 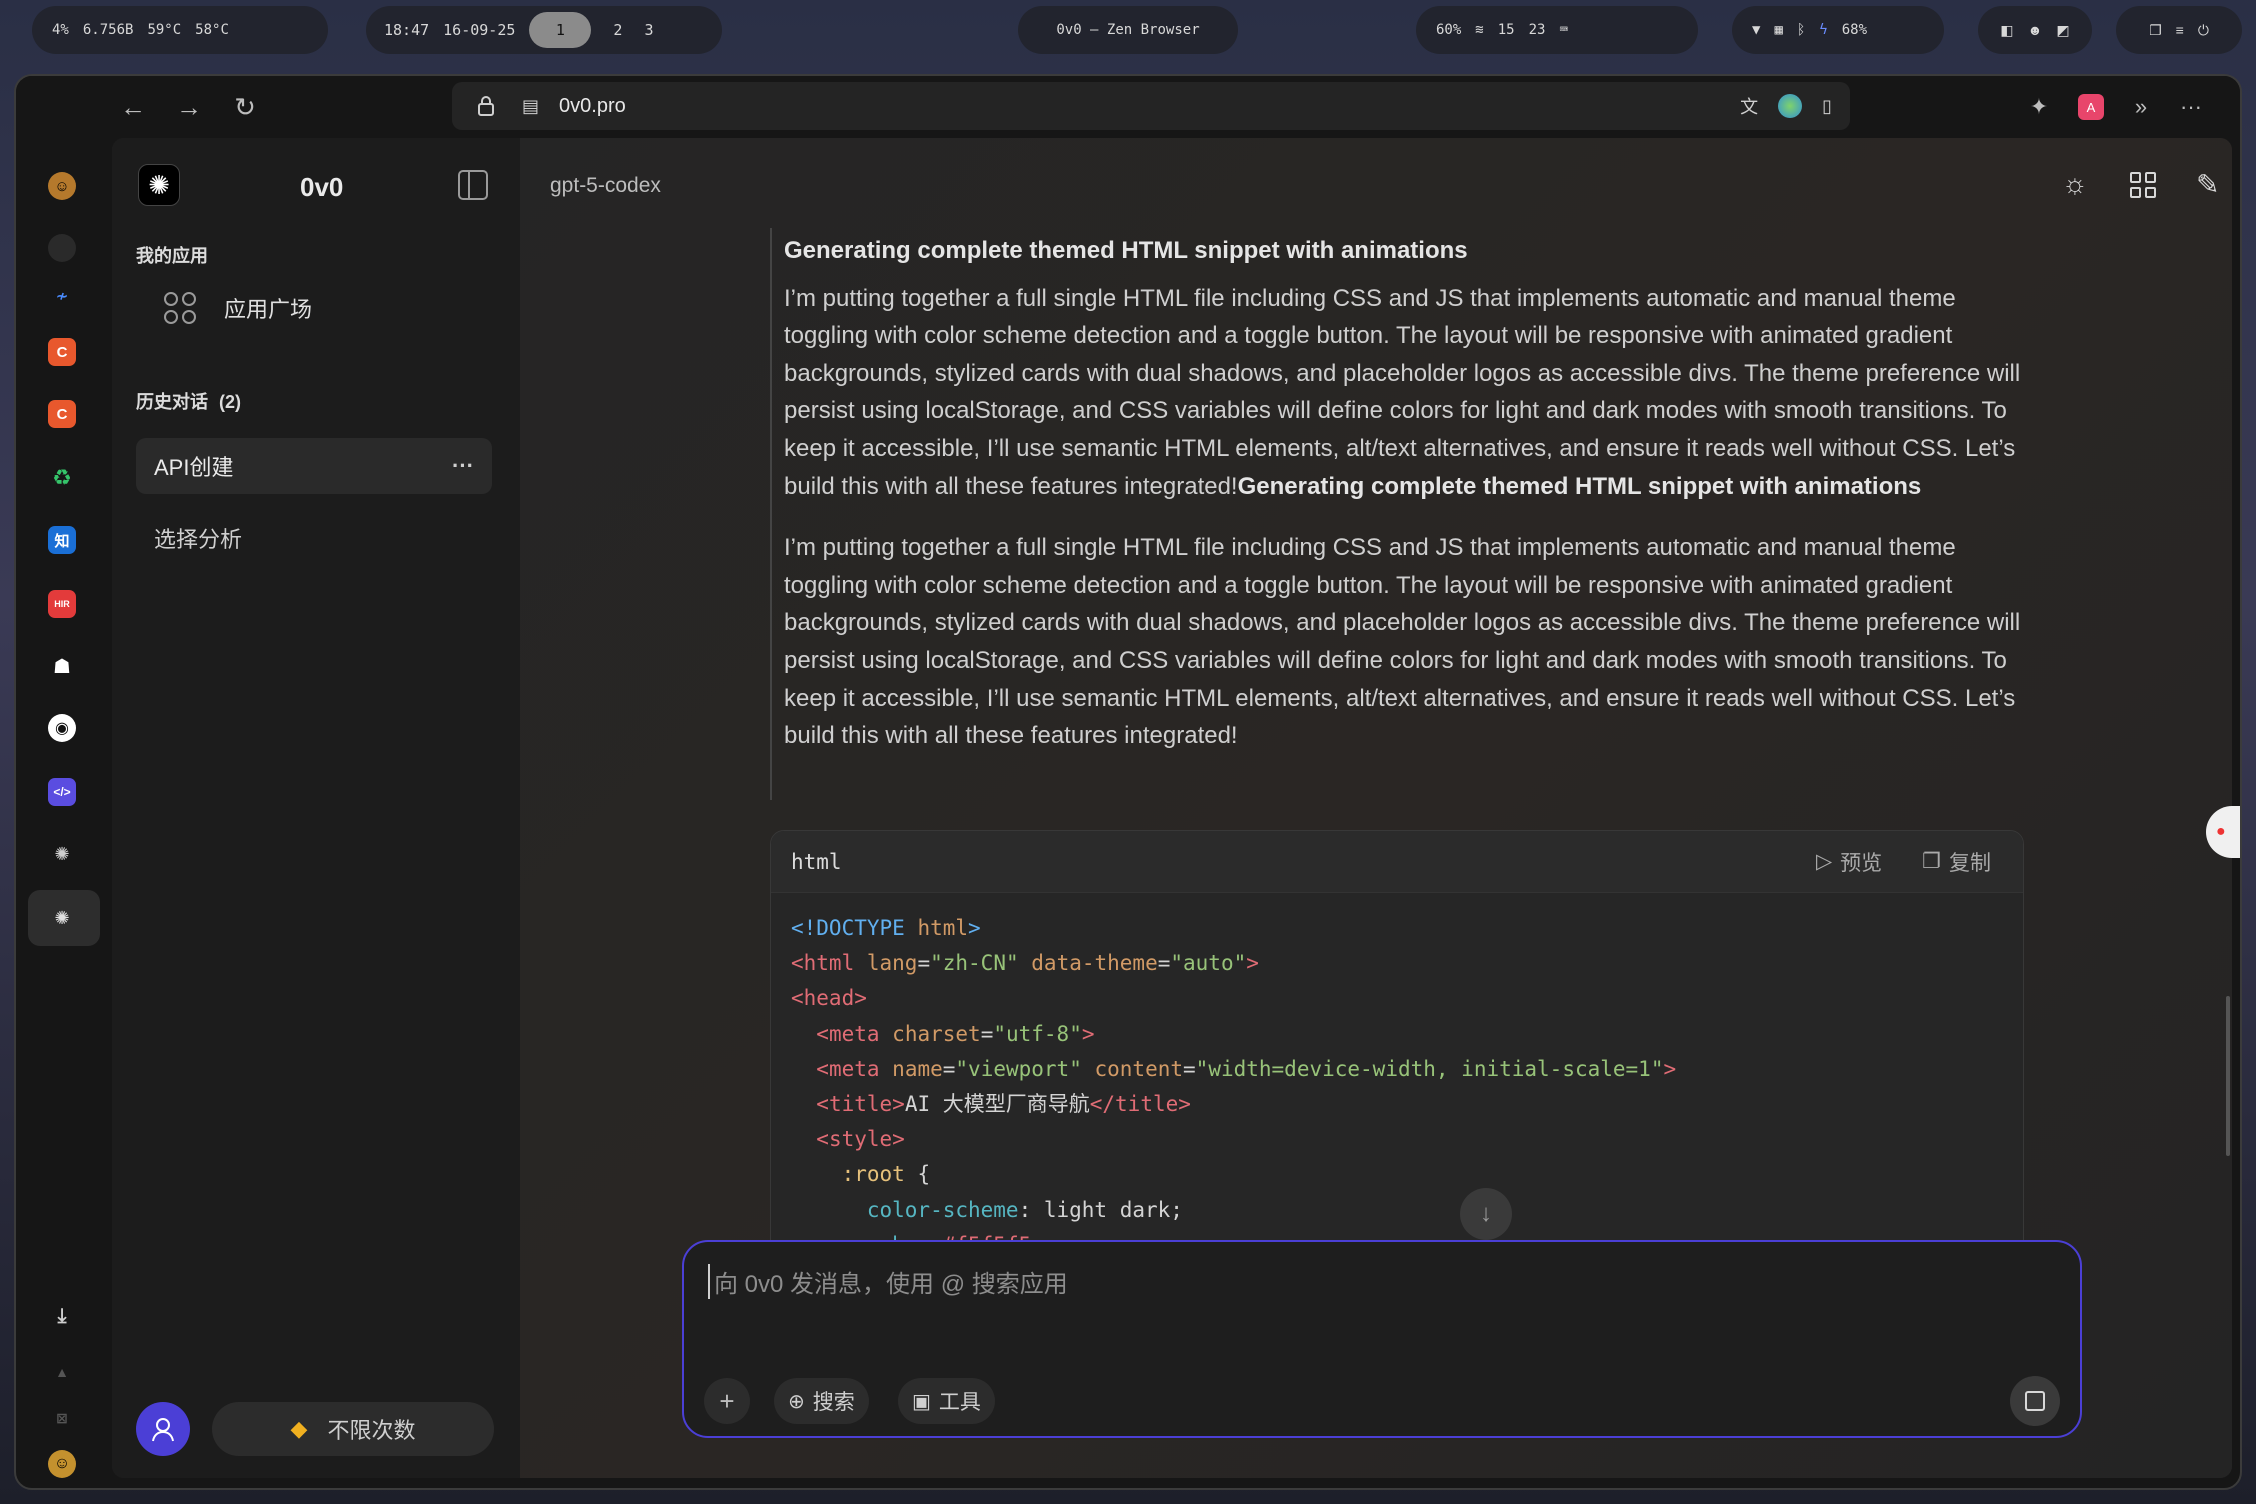 What do you see at coordinates (62, 540) in the screenshot?
I see `zhihu-tab-icon: 知` at bounding box center [62, 540].